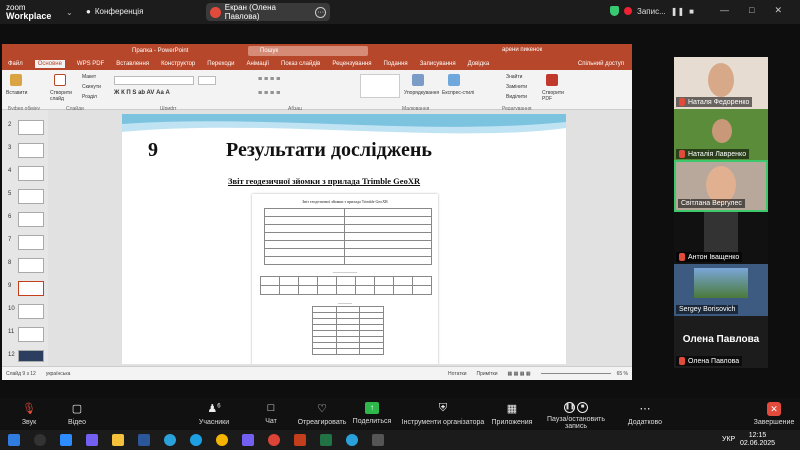  What do you see at coordinates (395, 64) in the screenshot?
I see `tab-view: Подання` at bounding box center [395, 64].